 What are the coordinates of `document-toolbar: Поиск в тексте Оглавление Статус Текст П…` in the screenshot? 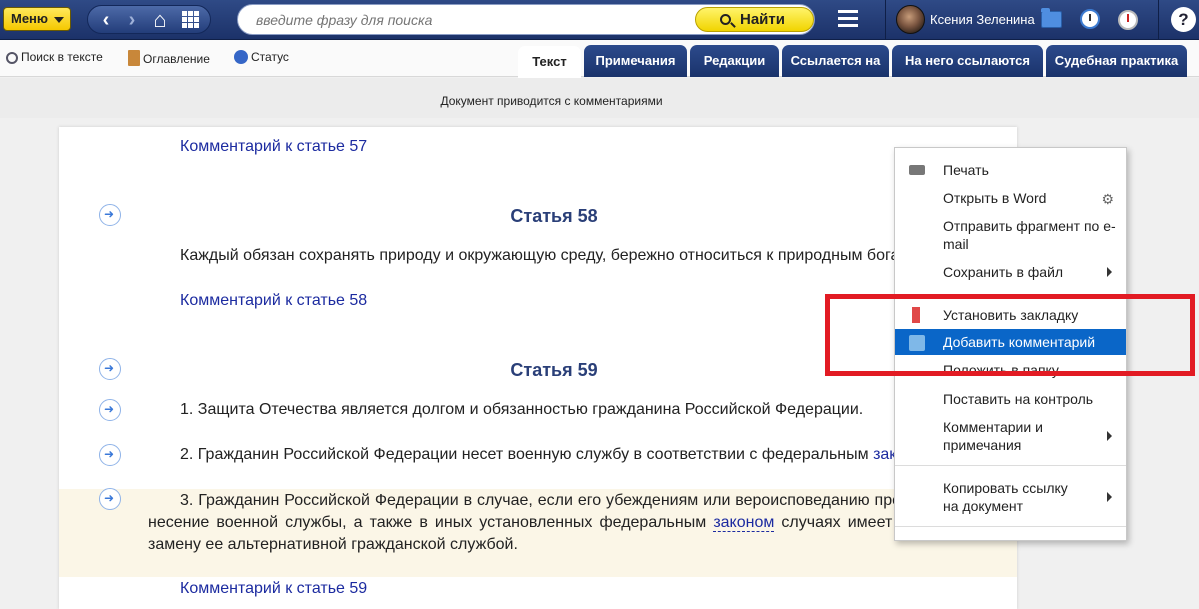 It's located at (599, 59).